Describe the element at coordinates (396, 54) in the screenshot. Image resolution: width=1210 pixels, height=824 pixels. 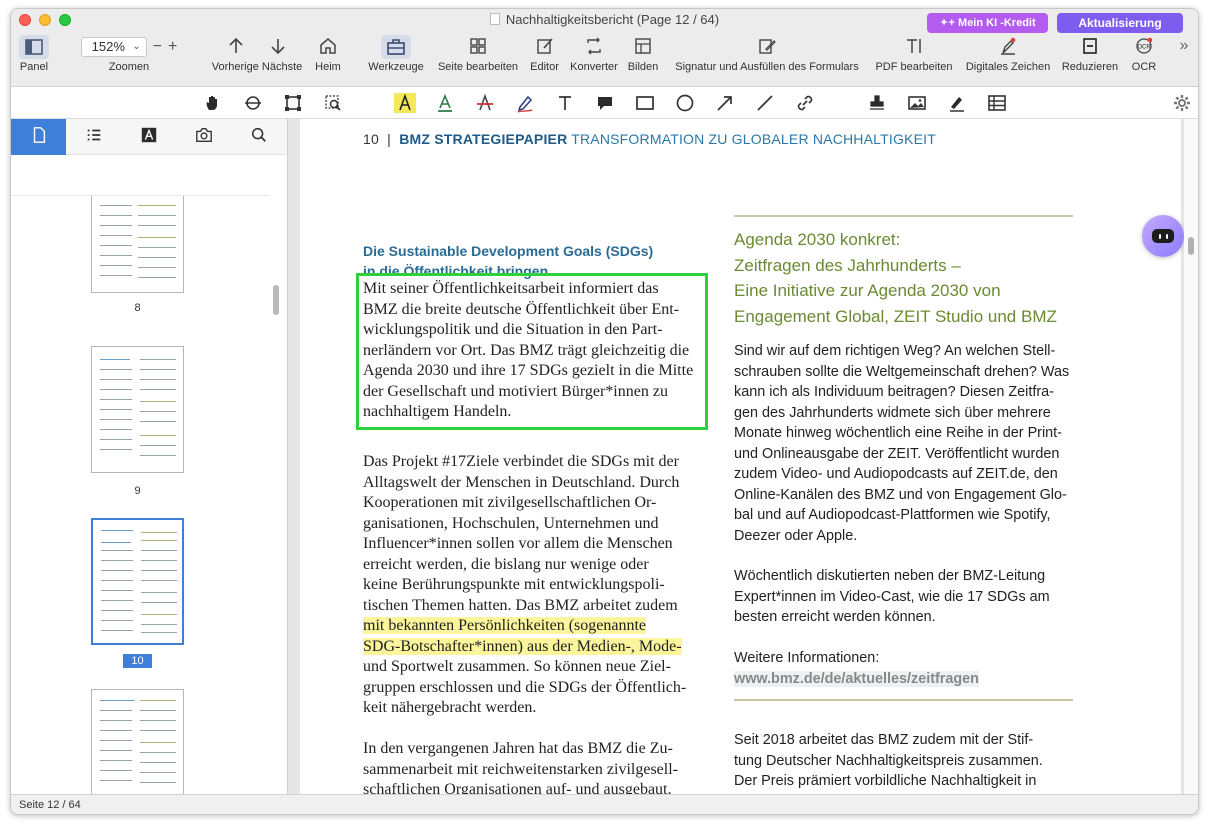
I see `tools-button: Werkzeuge` at that location.